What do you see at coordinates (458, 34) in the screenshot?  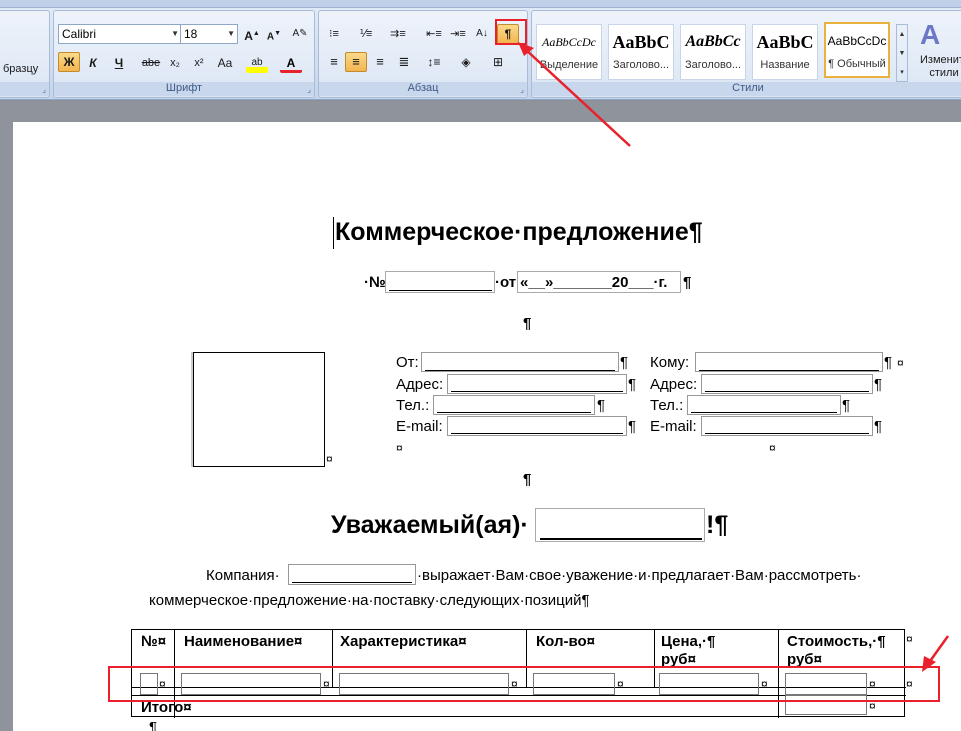 I see `increase-indent-icon: ⇥≡` at bounding box center [458, 34].